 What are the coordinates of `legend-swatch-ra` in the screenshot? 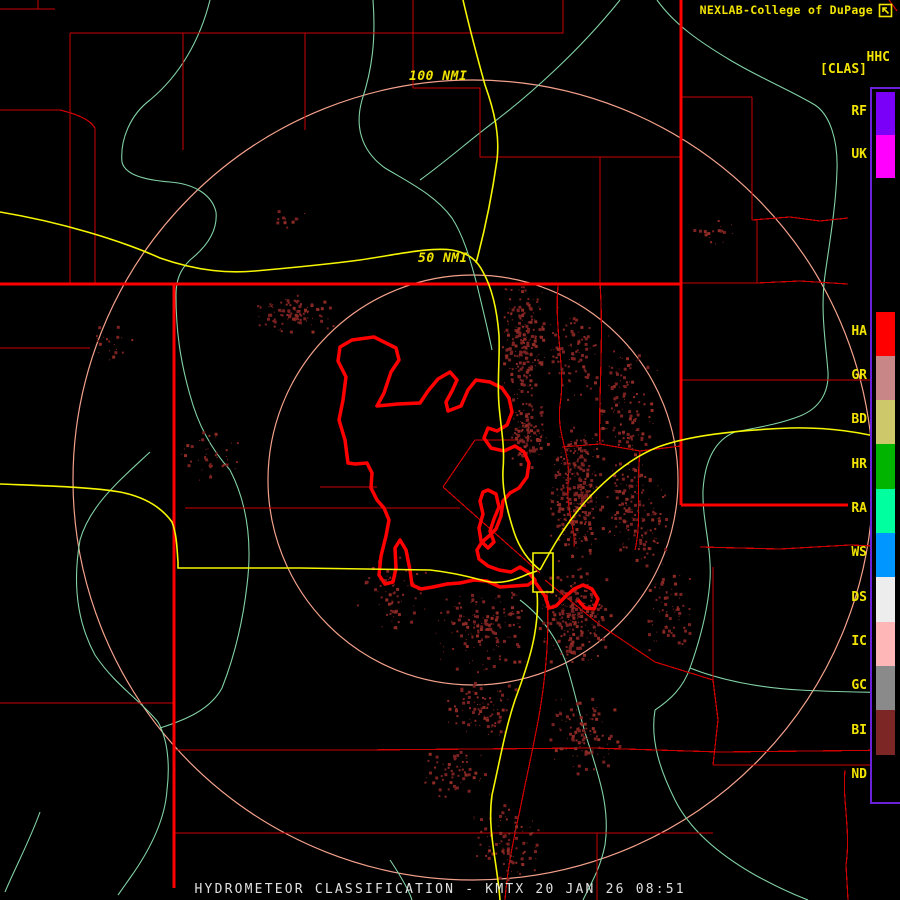 It's located at (885, 511).